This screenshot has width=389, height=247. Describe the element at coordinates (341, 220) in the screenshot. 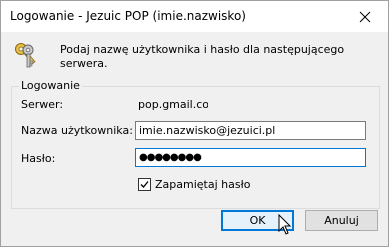

I see `cancel-button: Anuluj` at that location.